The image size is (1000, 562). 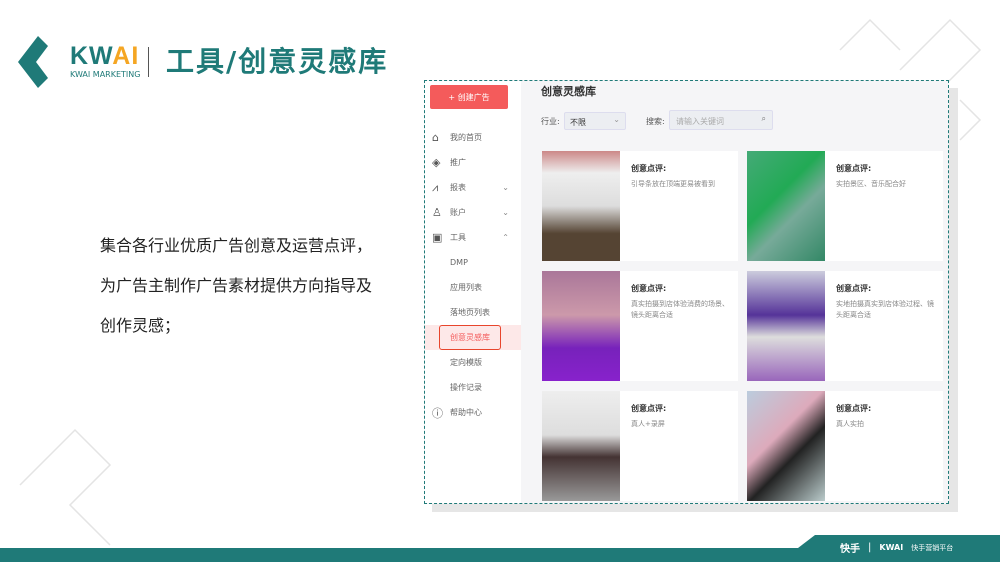 I want to click on kuaishou-logo: 快手, so click(x=850, y=549).